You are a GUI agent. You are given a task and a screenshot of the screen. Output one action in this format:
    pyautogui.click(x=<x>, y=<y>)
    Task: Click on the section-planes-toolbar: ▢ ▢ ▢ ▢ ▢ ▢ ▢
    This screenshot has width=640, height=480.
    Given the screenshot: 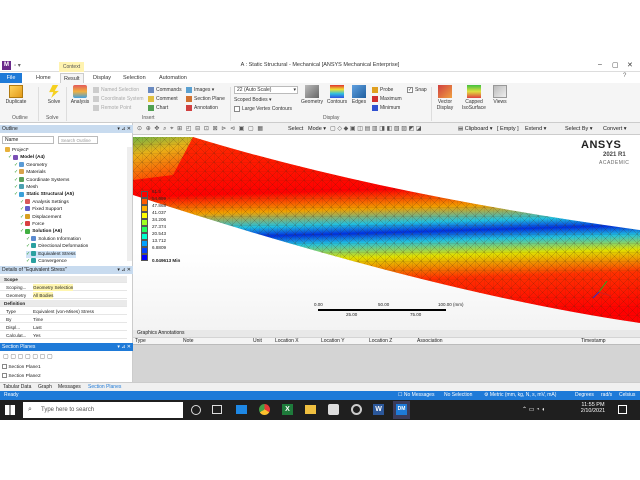 What is the action you would take?
    pyautogui.click(x=28, y=356)
    